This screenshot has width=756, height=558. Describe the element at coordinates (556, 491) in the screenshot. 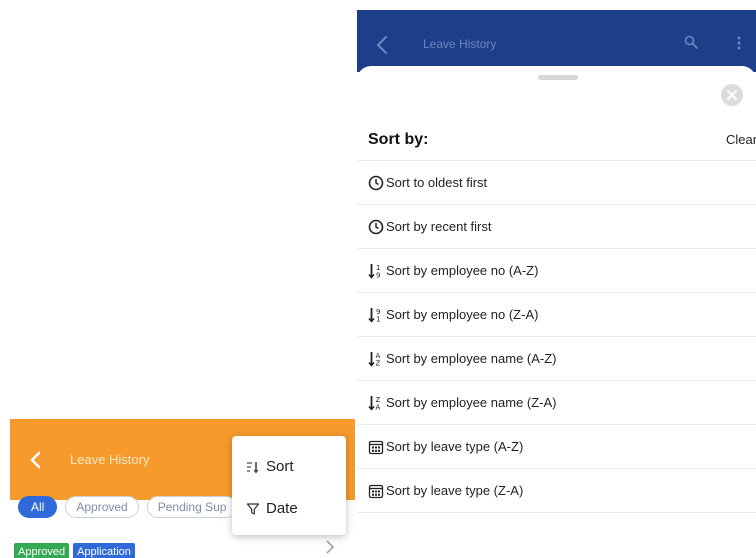

I see `sort-option-leave-type-desc: Sort by leave type (Z-A)` at that location.